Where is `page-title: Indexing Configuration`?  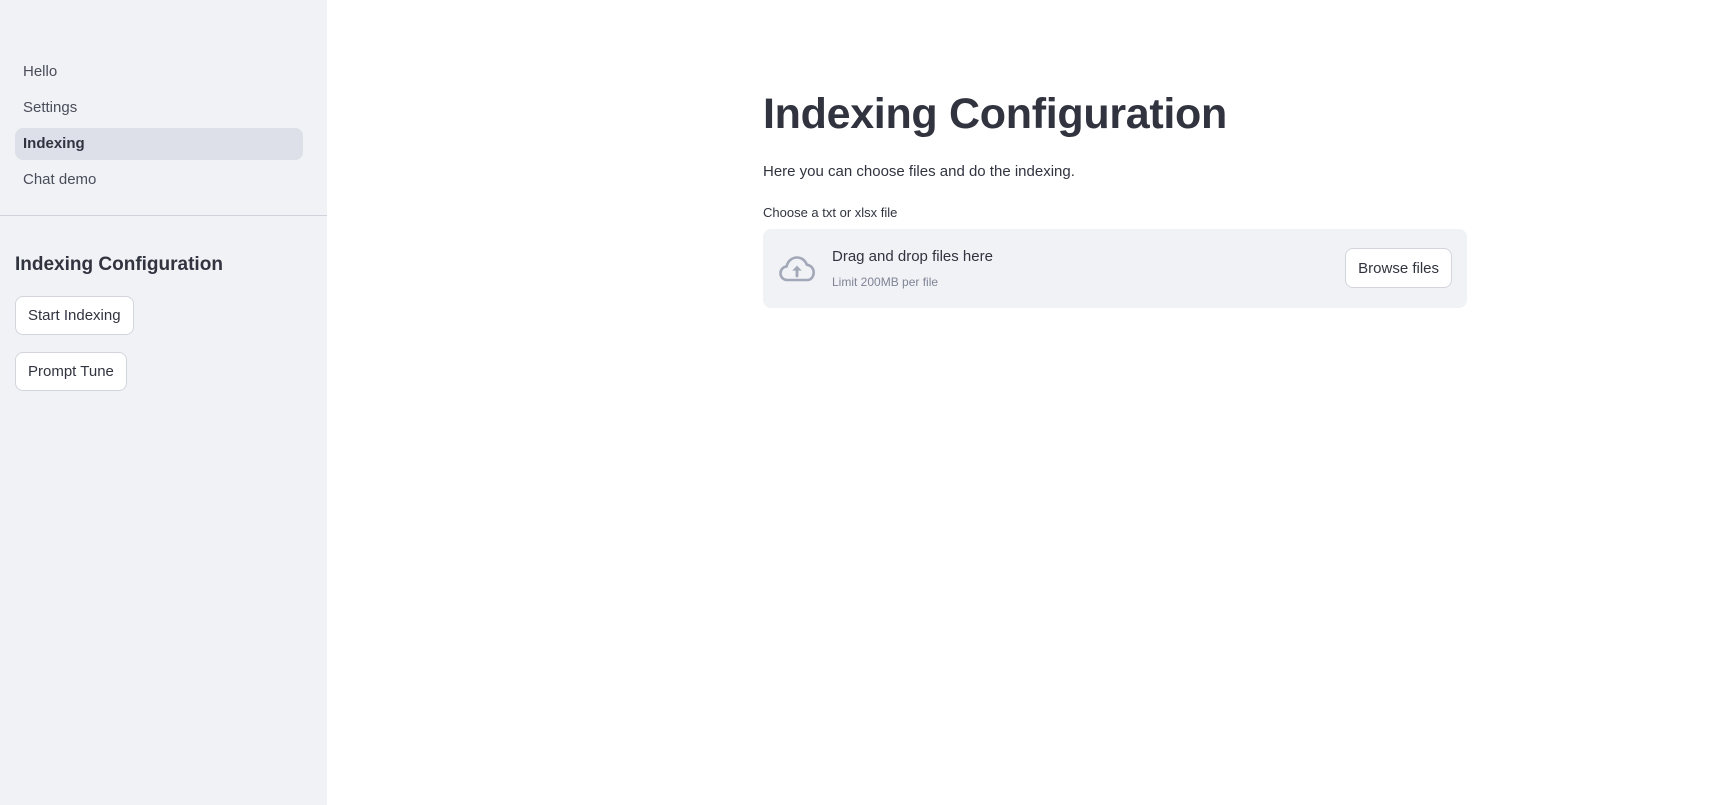
page-title: Indexing Configuration is located at coordinates (995, 114).